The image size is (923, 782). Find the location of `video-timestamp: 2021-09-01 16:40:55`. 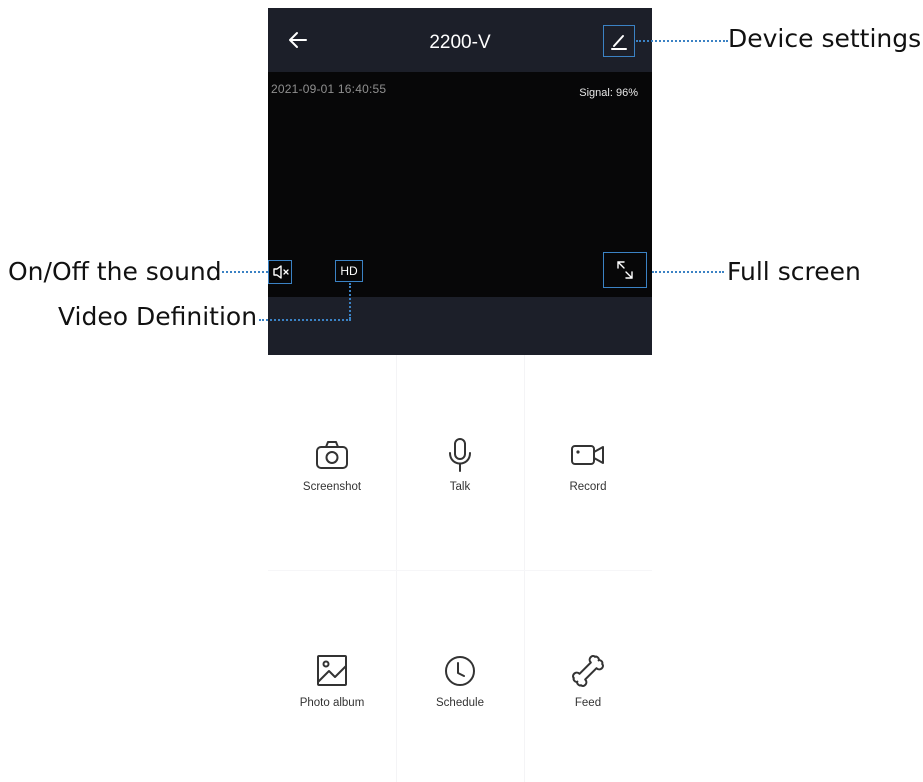

video-timestamp: 2021-09-01 16:40:55 is located at coordinates (329, 89).